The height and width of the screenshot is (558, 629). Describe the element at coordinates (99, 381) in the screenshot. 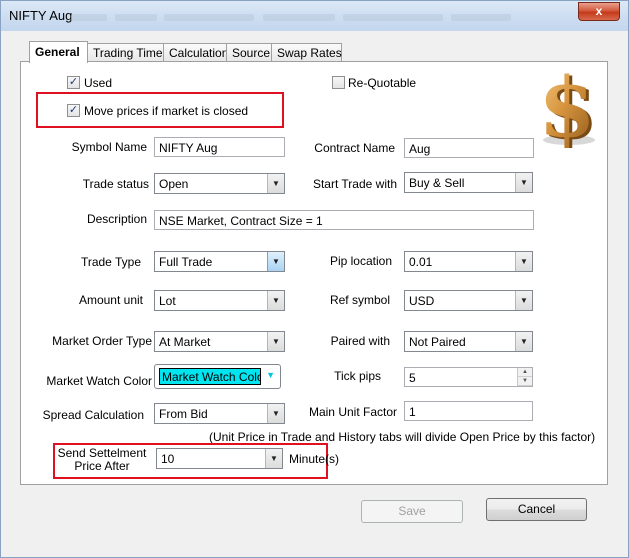

I see `market-watch-color-label: Market Watch Color` at that location.